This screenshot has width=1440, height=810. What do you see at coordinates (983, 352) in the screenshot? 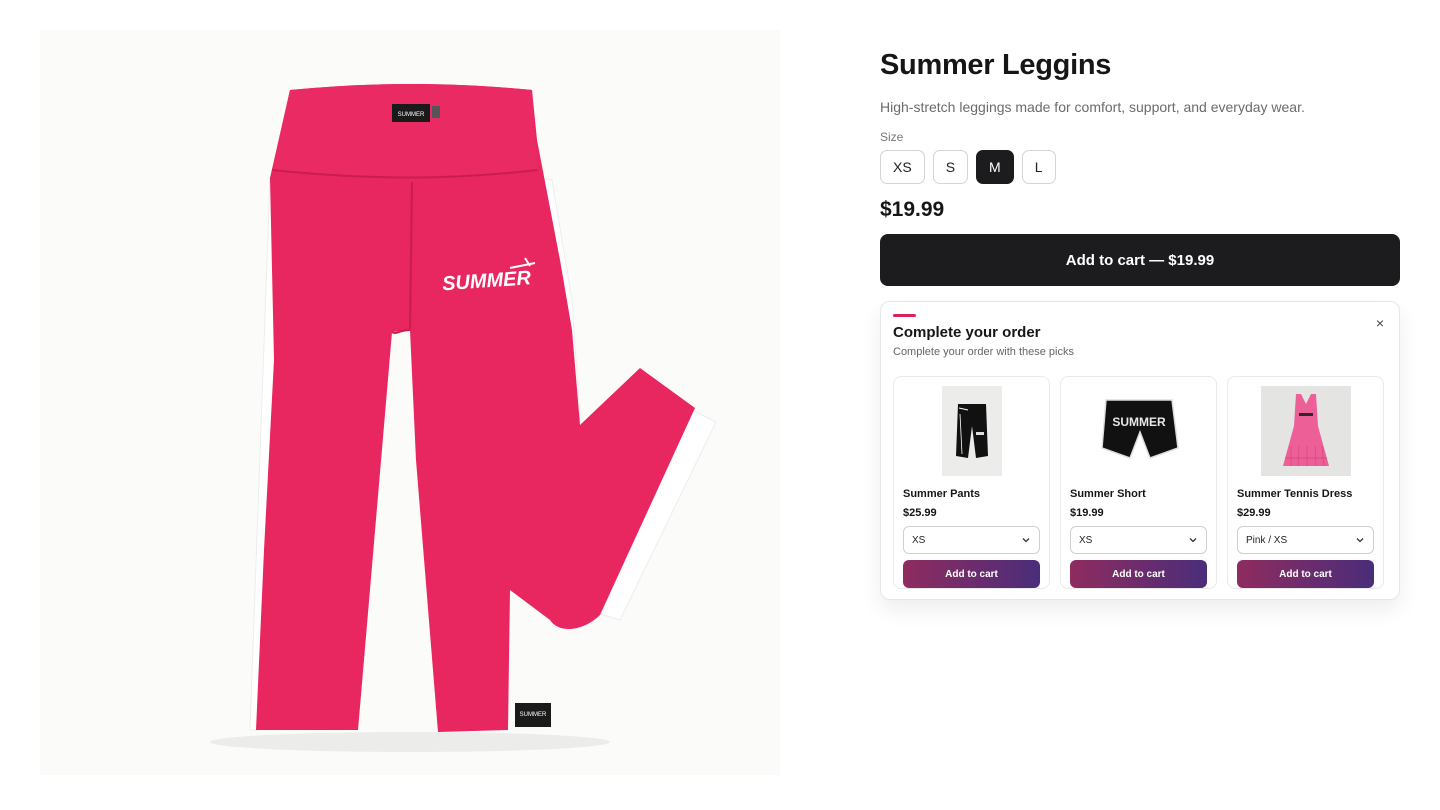
I see `upsell-subtitle: Complete your order with these picks` at bounding box center [983, 352].